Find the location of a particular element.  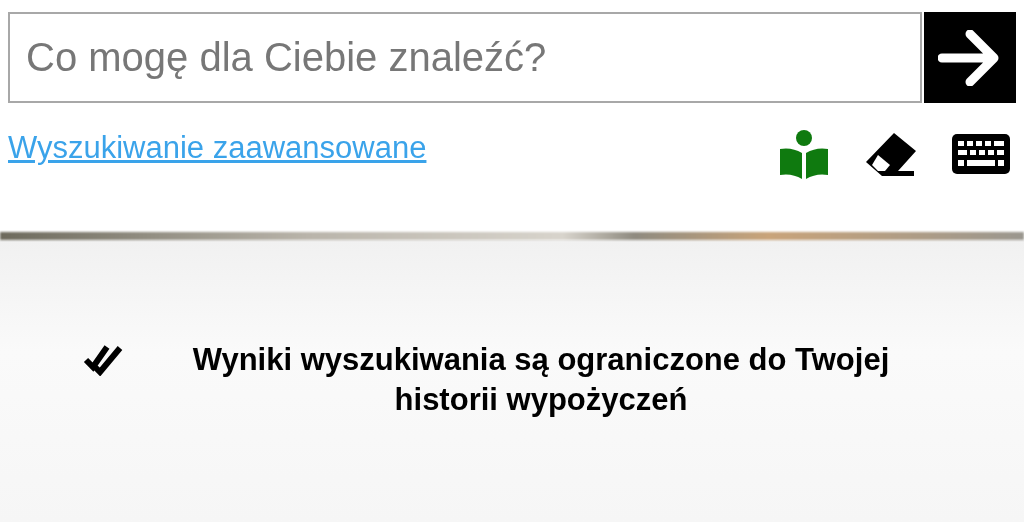

reader-icon is located at coordinates (804, 154).